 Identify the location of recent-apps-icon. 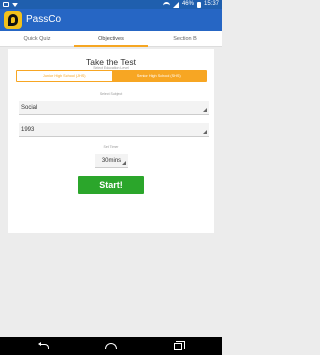
(179, 345).